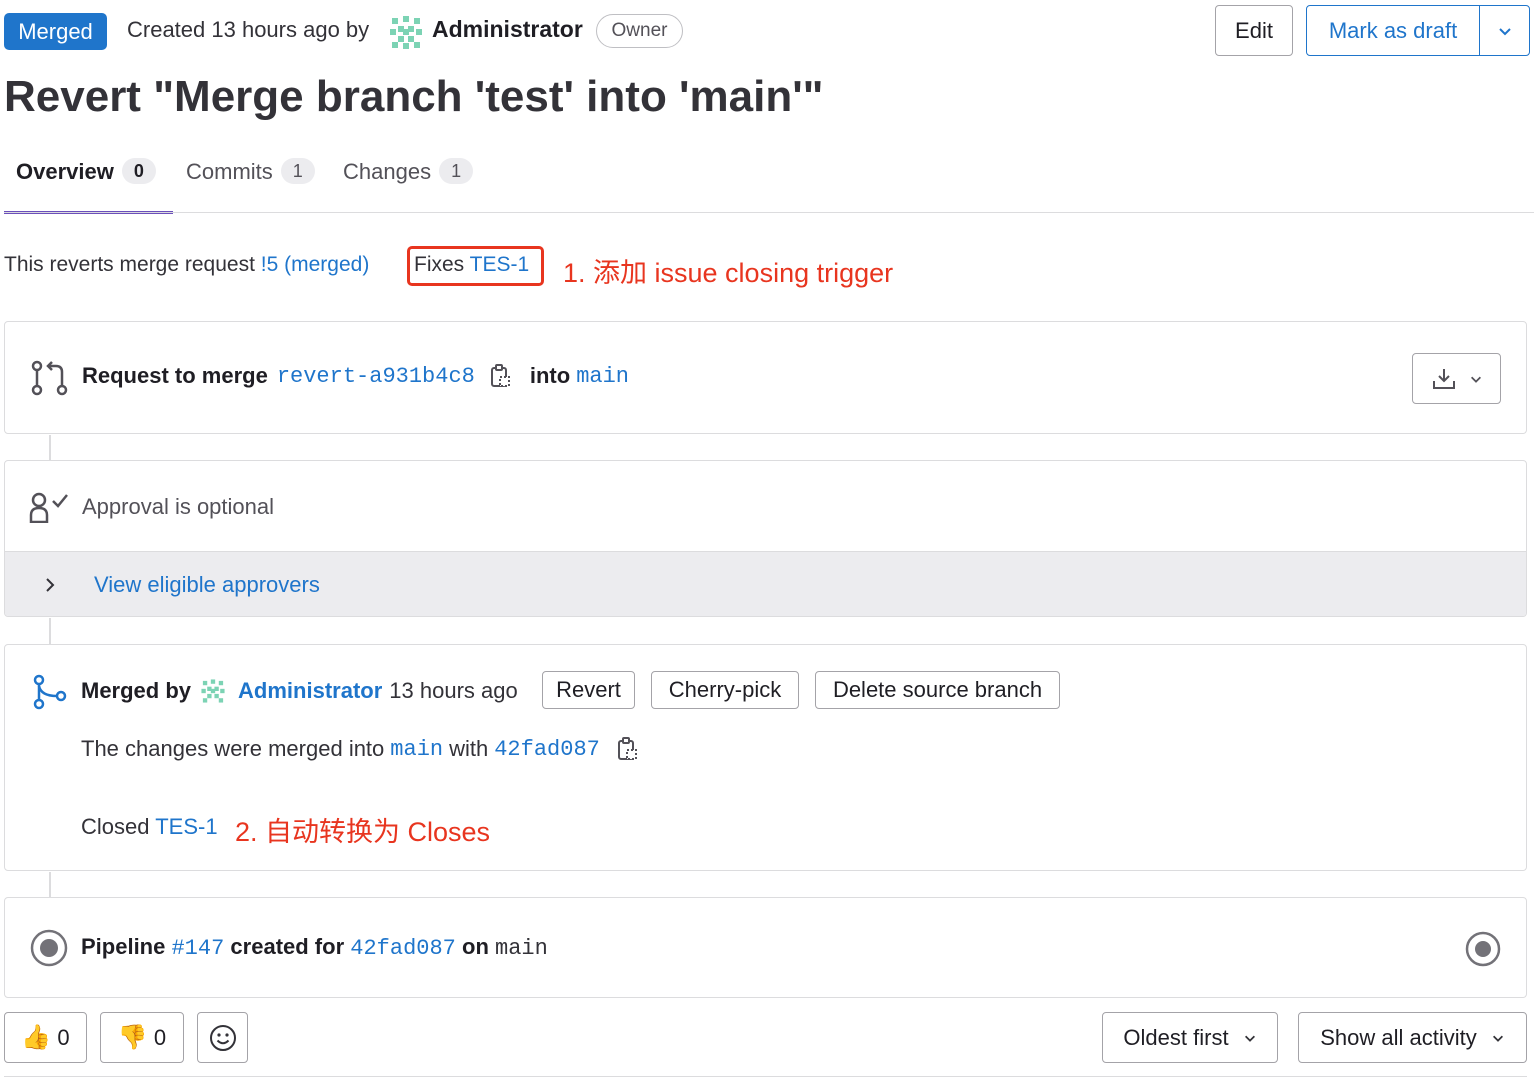  I want to click on description-text: This reverts merge request, so click(129, 264).